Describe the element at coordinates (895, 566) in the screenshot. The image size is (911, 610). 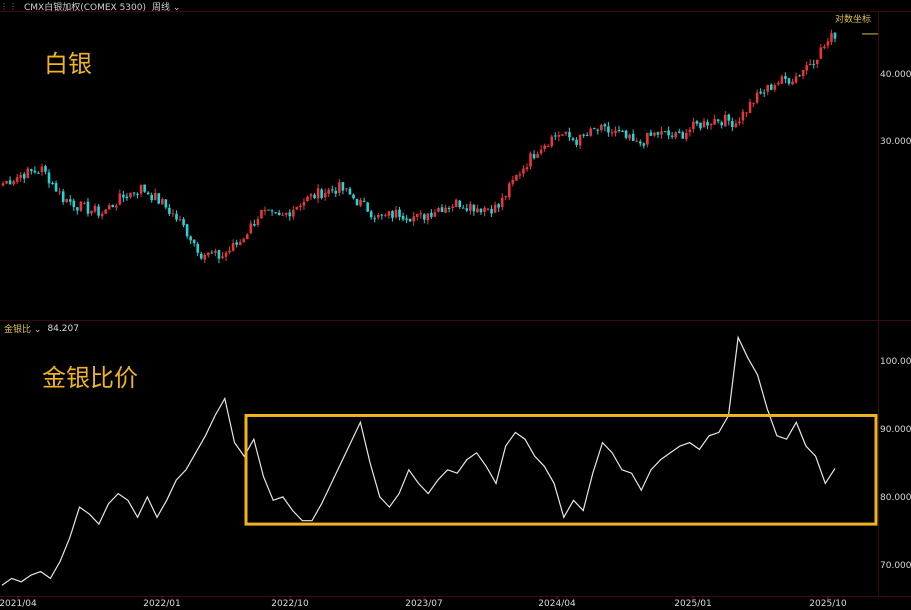
I see `ratio-tick-label: 70.000` at that location.